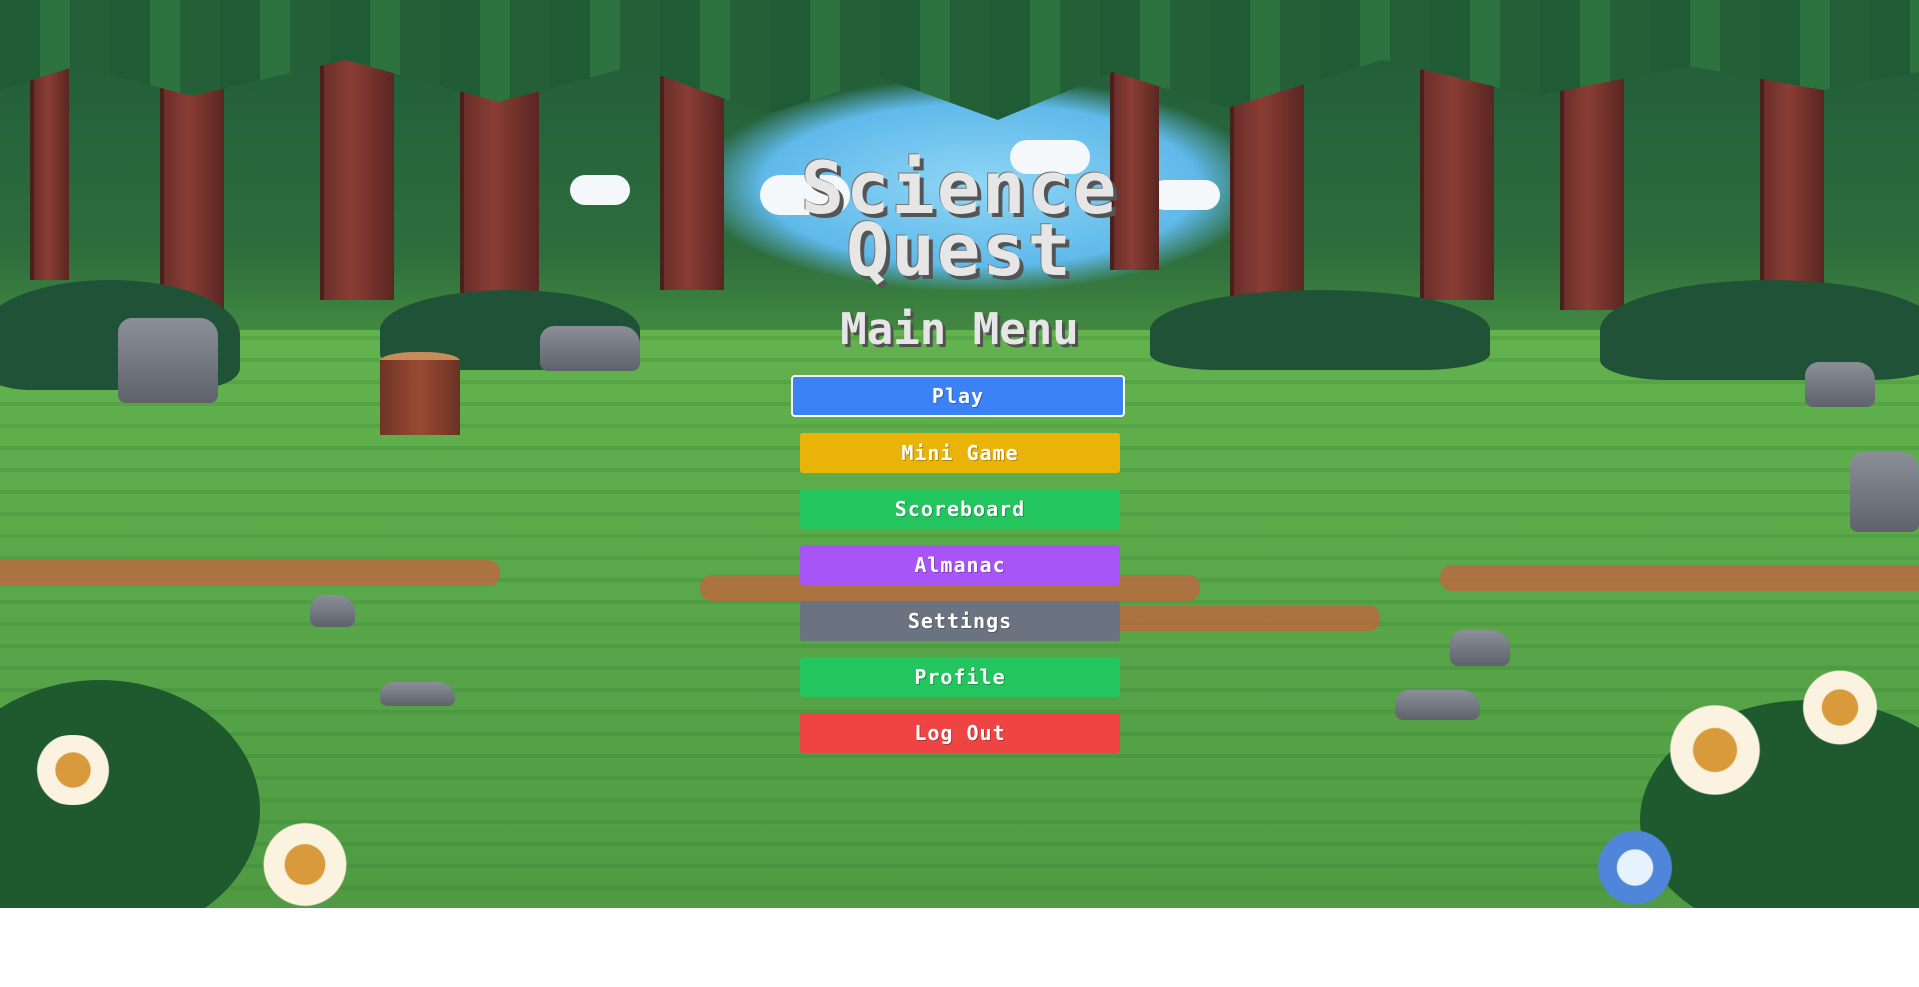  What do you see at coordinates (960, 677) in the screenshot?
I see `profile-button: Profile` at bounding box center [960, 677].